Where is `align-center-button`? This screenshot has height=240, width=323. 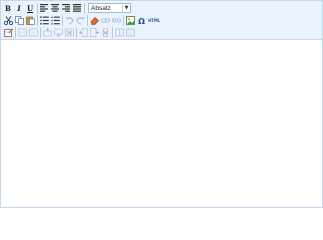 align-center-button is located at coordinates (55, 8).